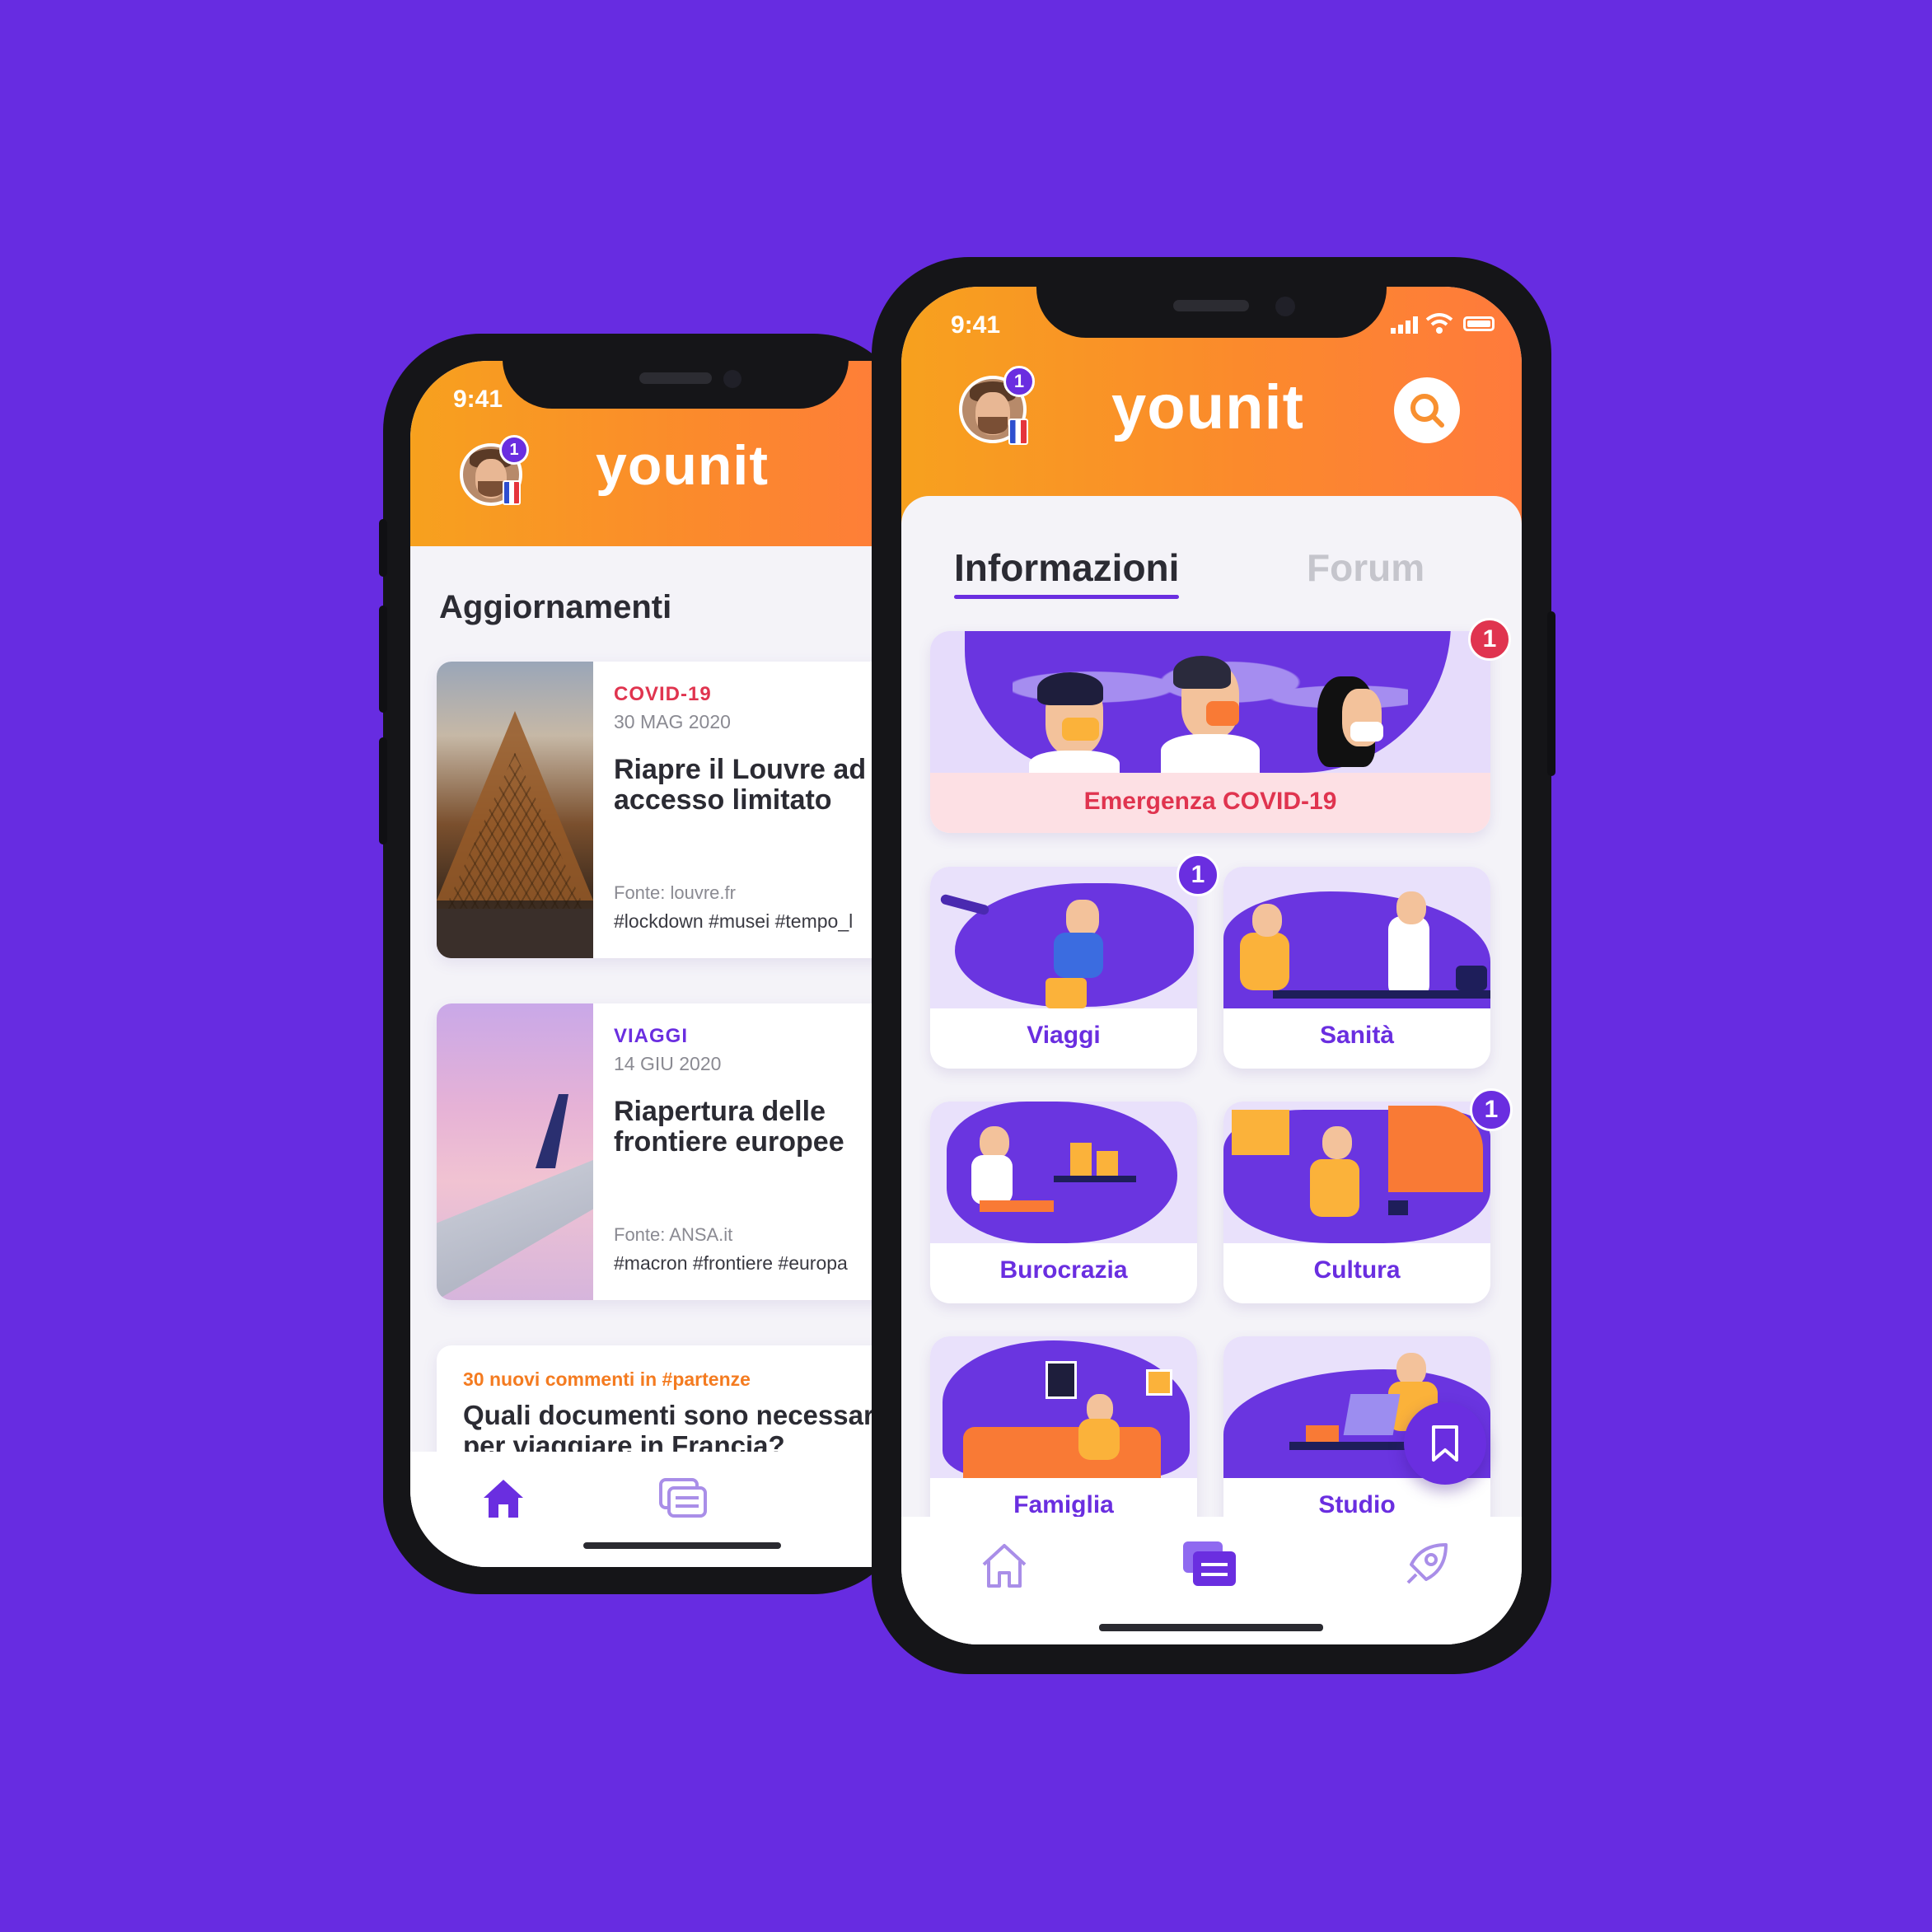  I want to click on section-title: Aggiornamenti, so click(555, 607).